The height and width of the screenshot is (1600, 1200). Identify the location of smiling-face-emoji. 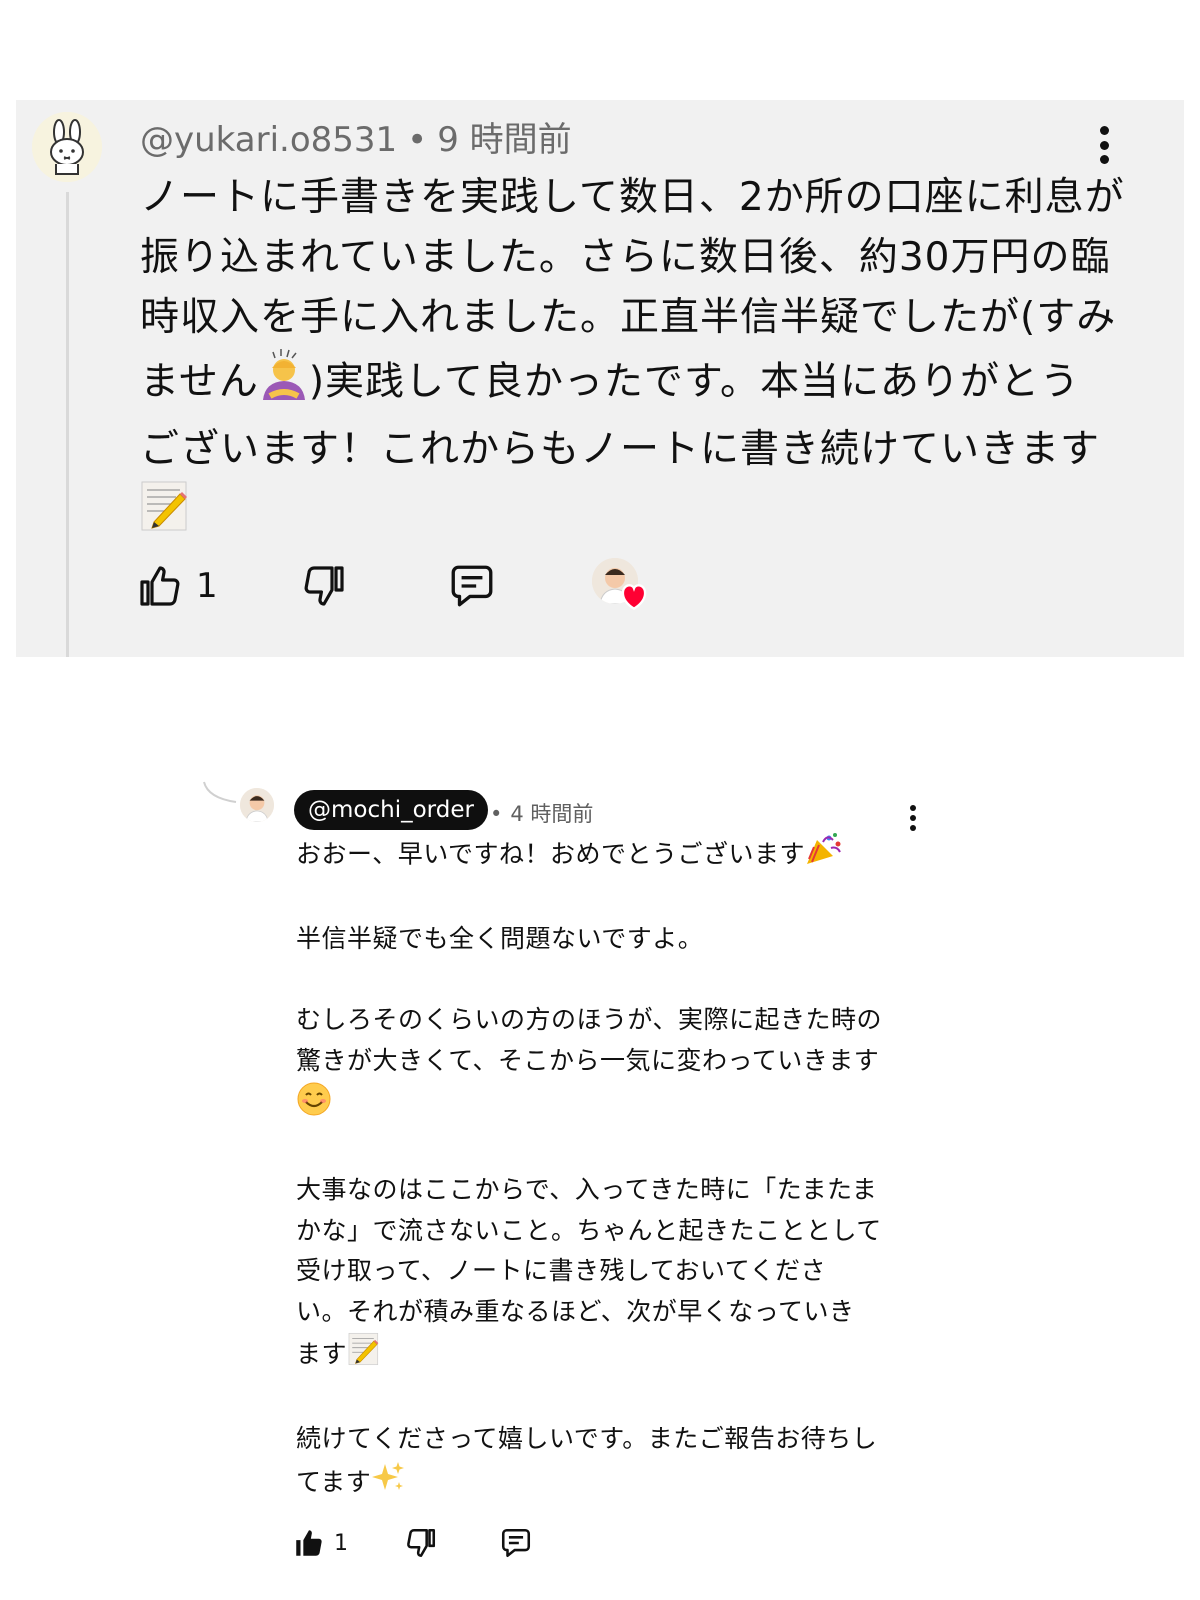
(314, 1105).